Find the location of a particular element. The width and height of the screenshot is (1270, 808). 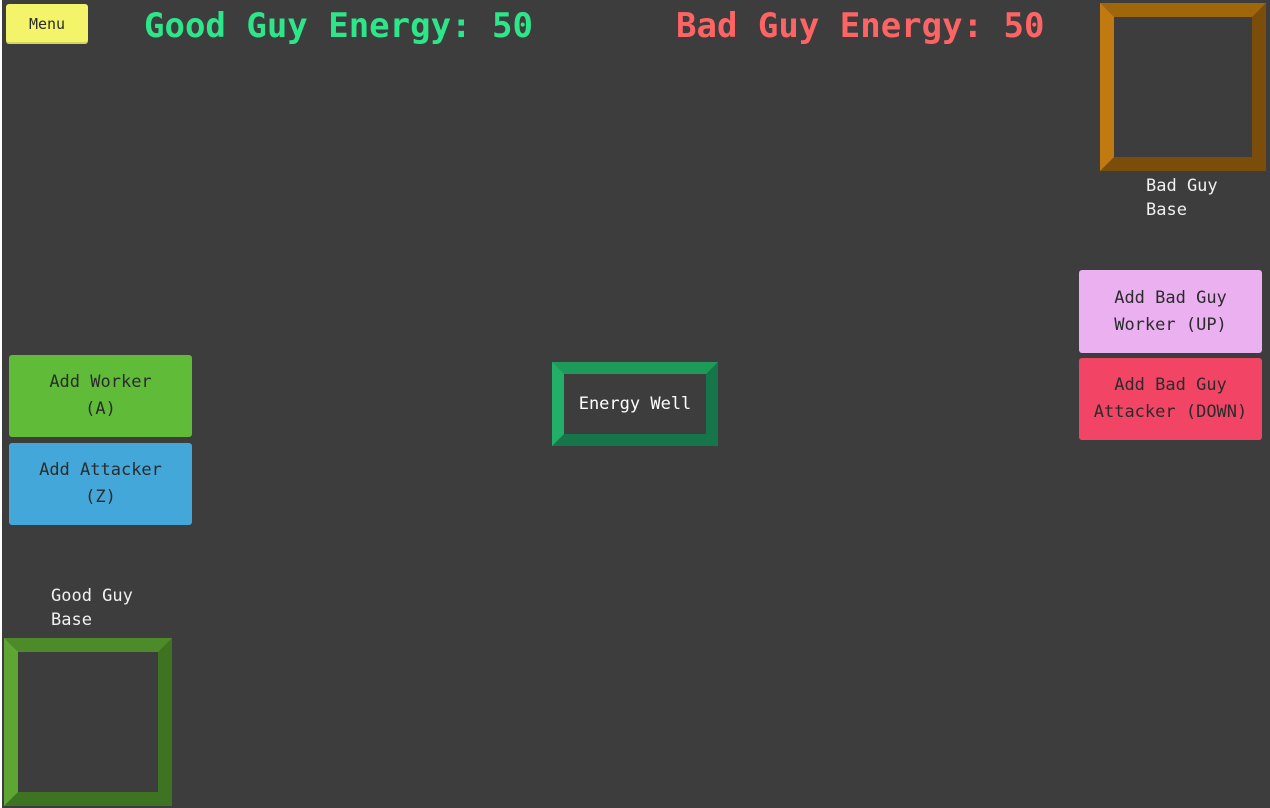

bad-guy-base-label: Bad Guy Base is located at coordinates (1182, 198).